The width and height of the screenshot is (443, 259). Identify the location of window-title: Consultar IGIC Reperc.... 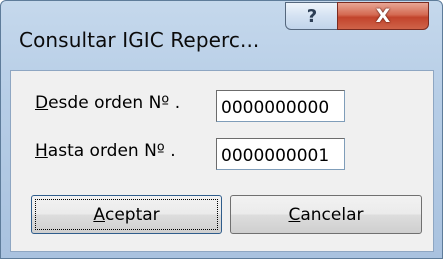
(139, 40).